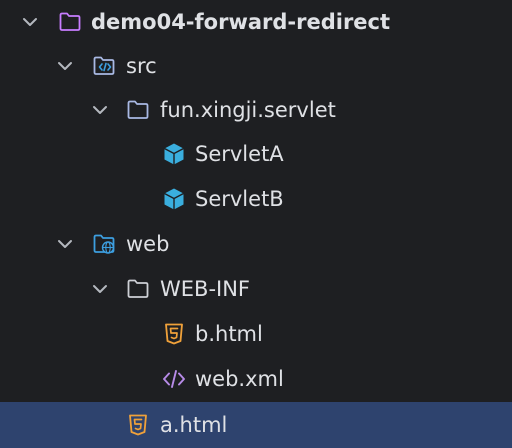 The height and width of the screenshot is (448, 512). I want to click on tree-item-label: src, so click(141, 66).